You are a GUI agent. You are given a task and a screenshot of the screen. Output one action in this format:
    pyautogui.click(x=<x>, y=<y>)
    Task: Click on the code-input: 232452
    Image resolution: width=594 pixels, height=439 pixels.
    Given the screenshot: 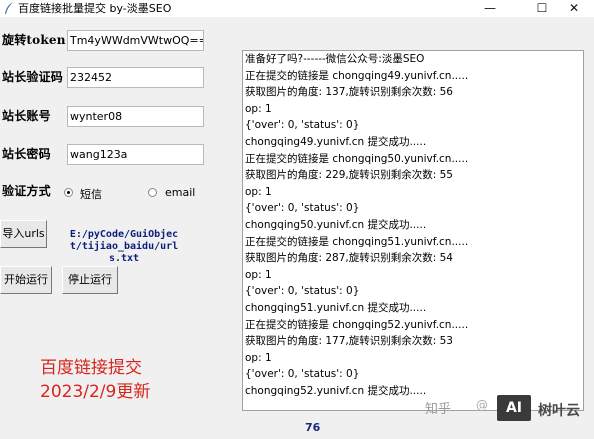 What is the action you would take?
    pyautogui.click(x=135, y=77)
    